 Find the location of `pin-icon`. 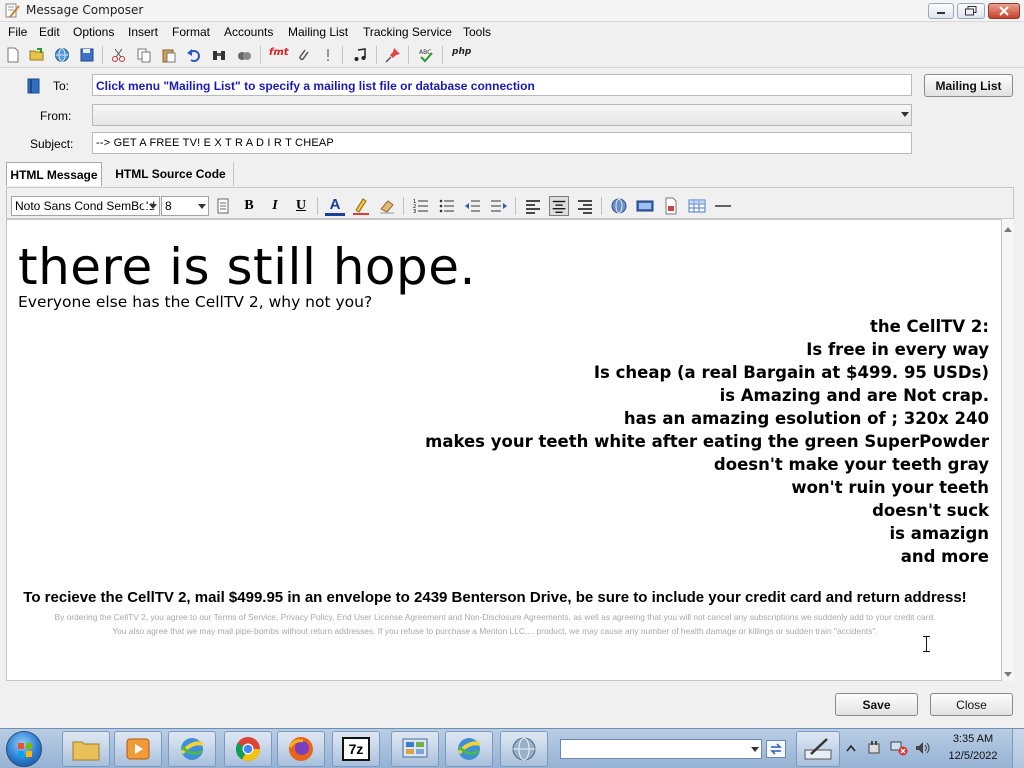

pin-icon is located at coordinates (393, 55).